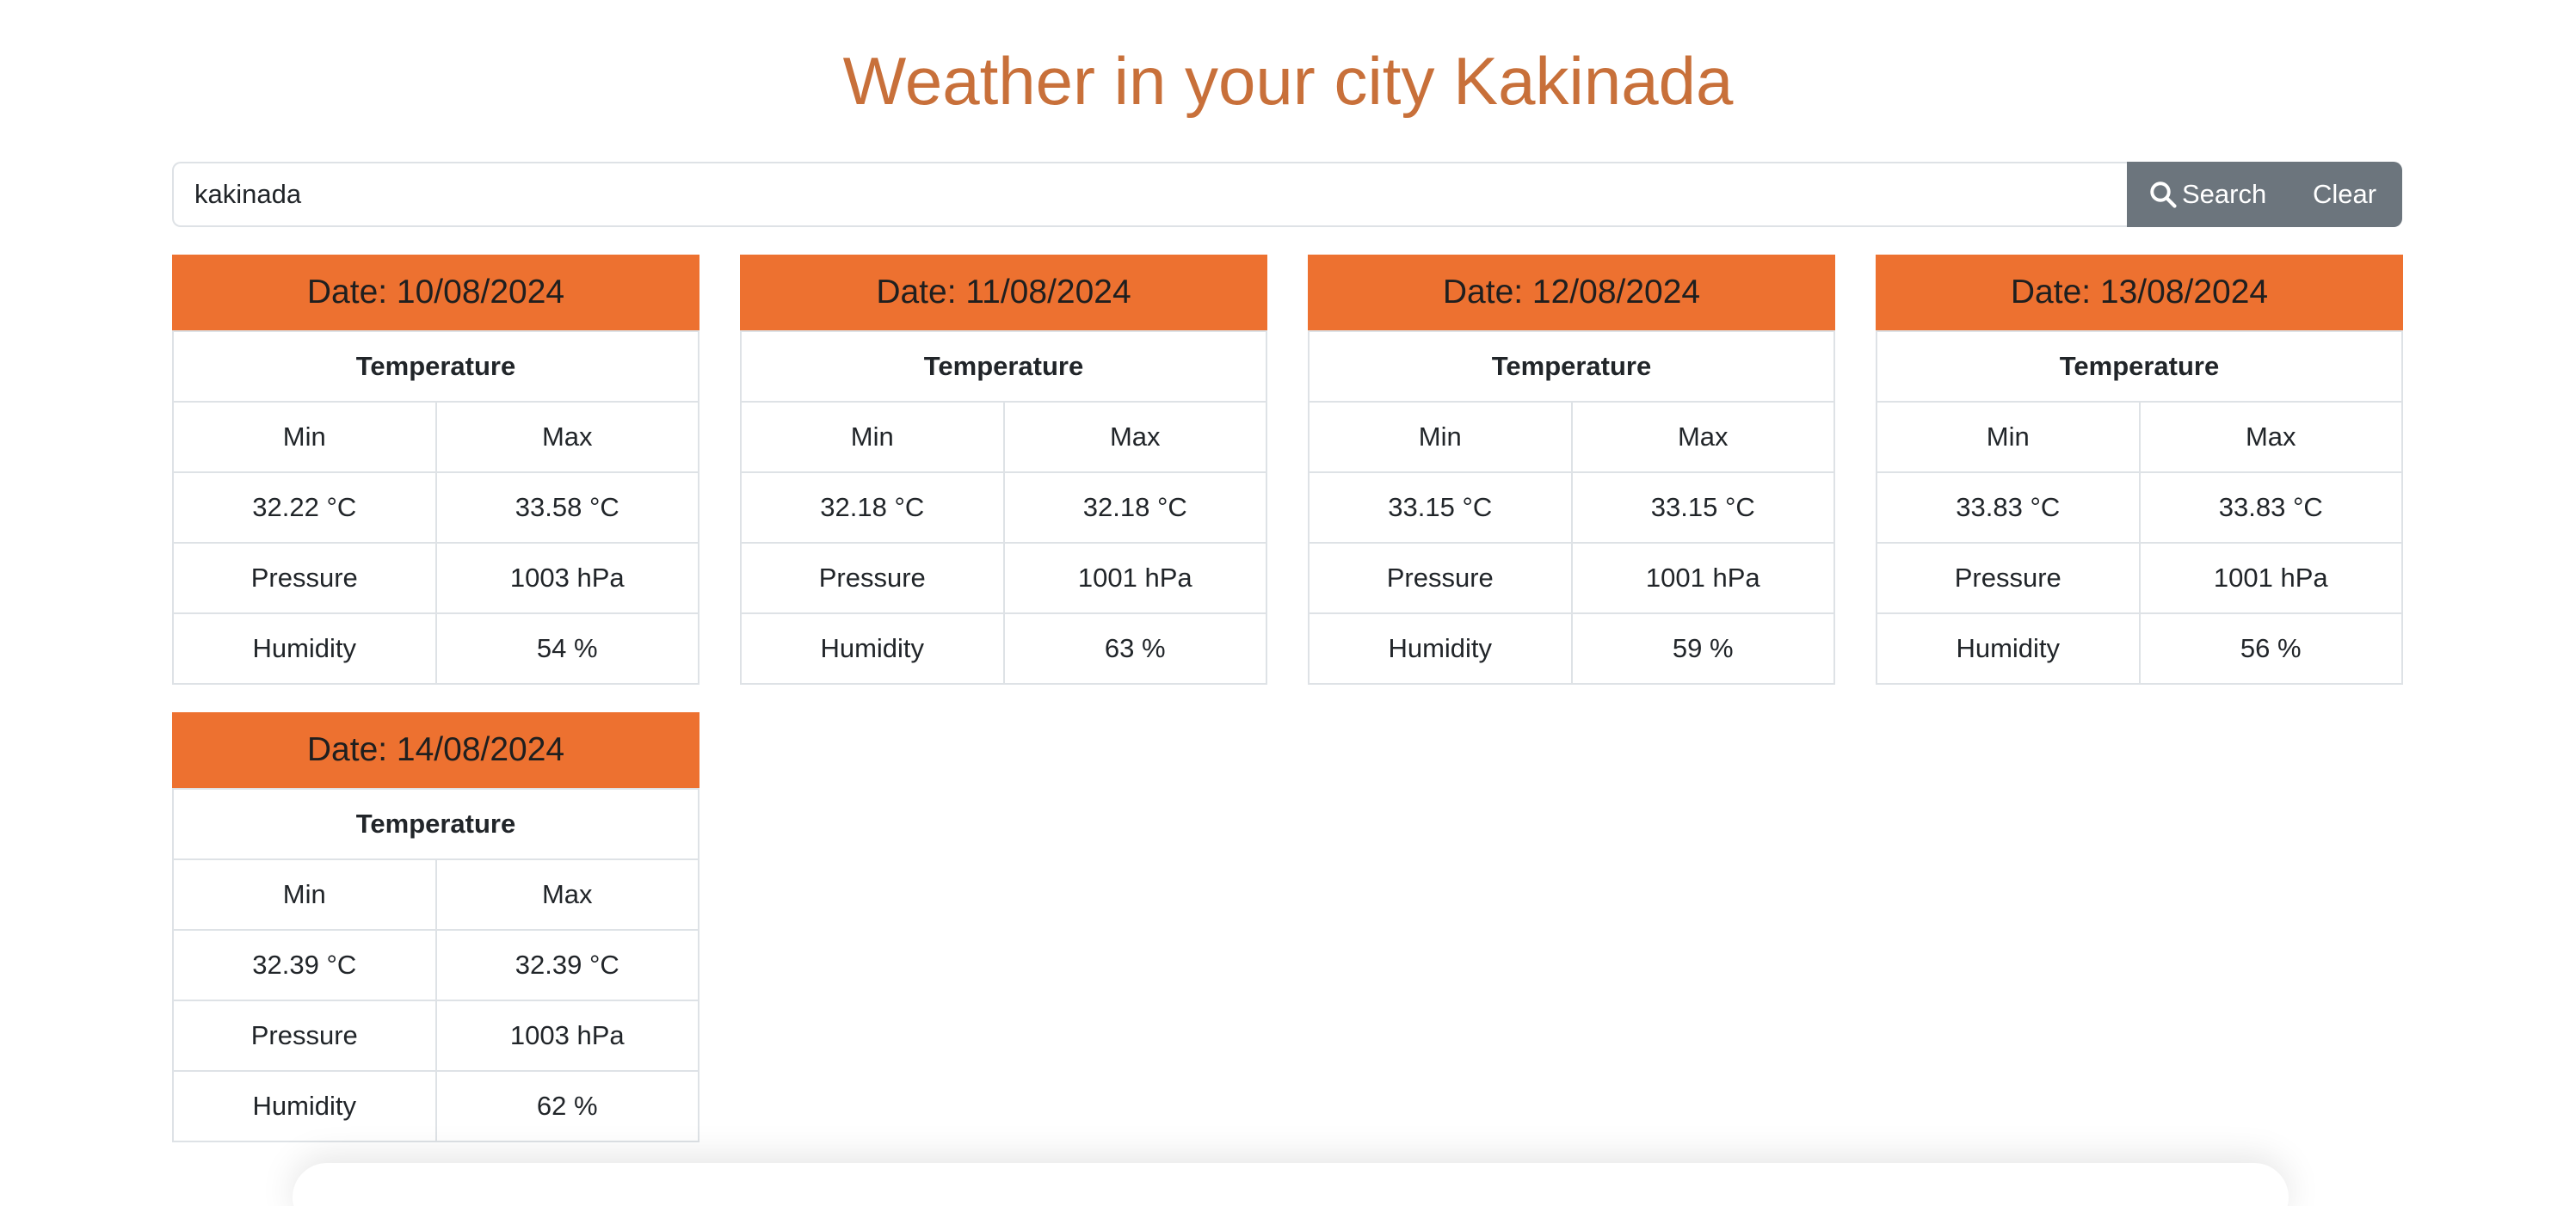 The height and width of the screenshot is (1206, 2576). What do you see at coordinates (1288, 81) in the screenshot?
I see `page-title: Weather in your city Kakinada` at bounding box center [1288, 81].